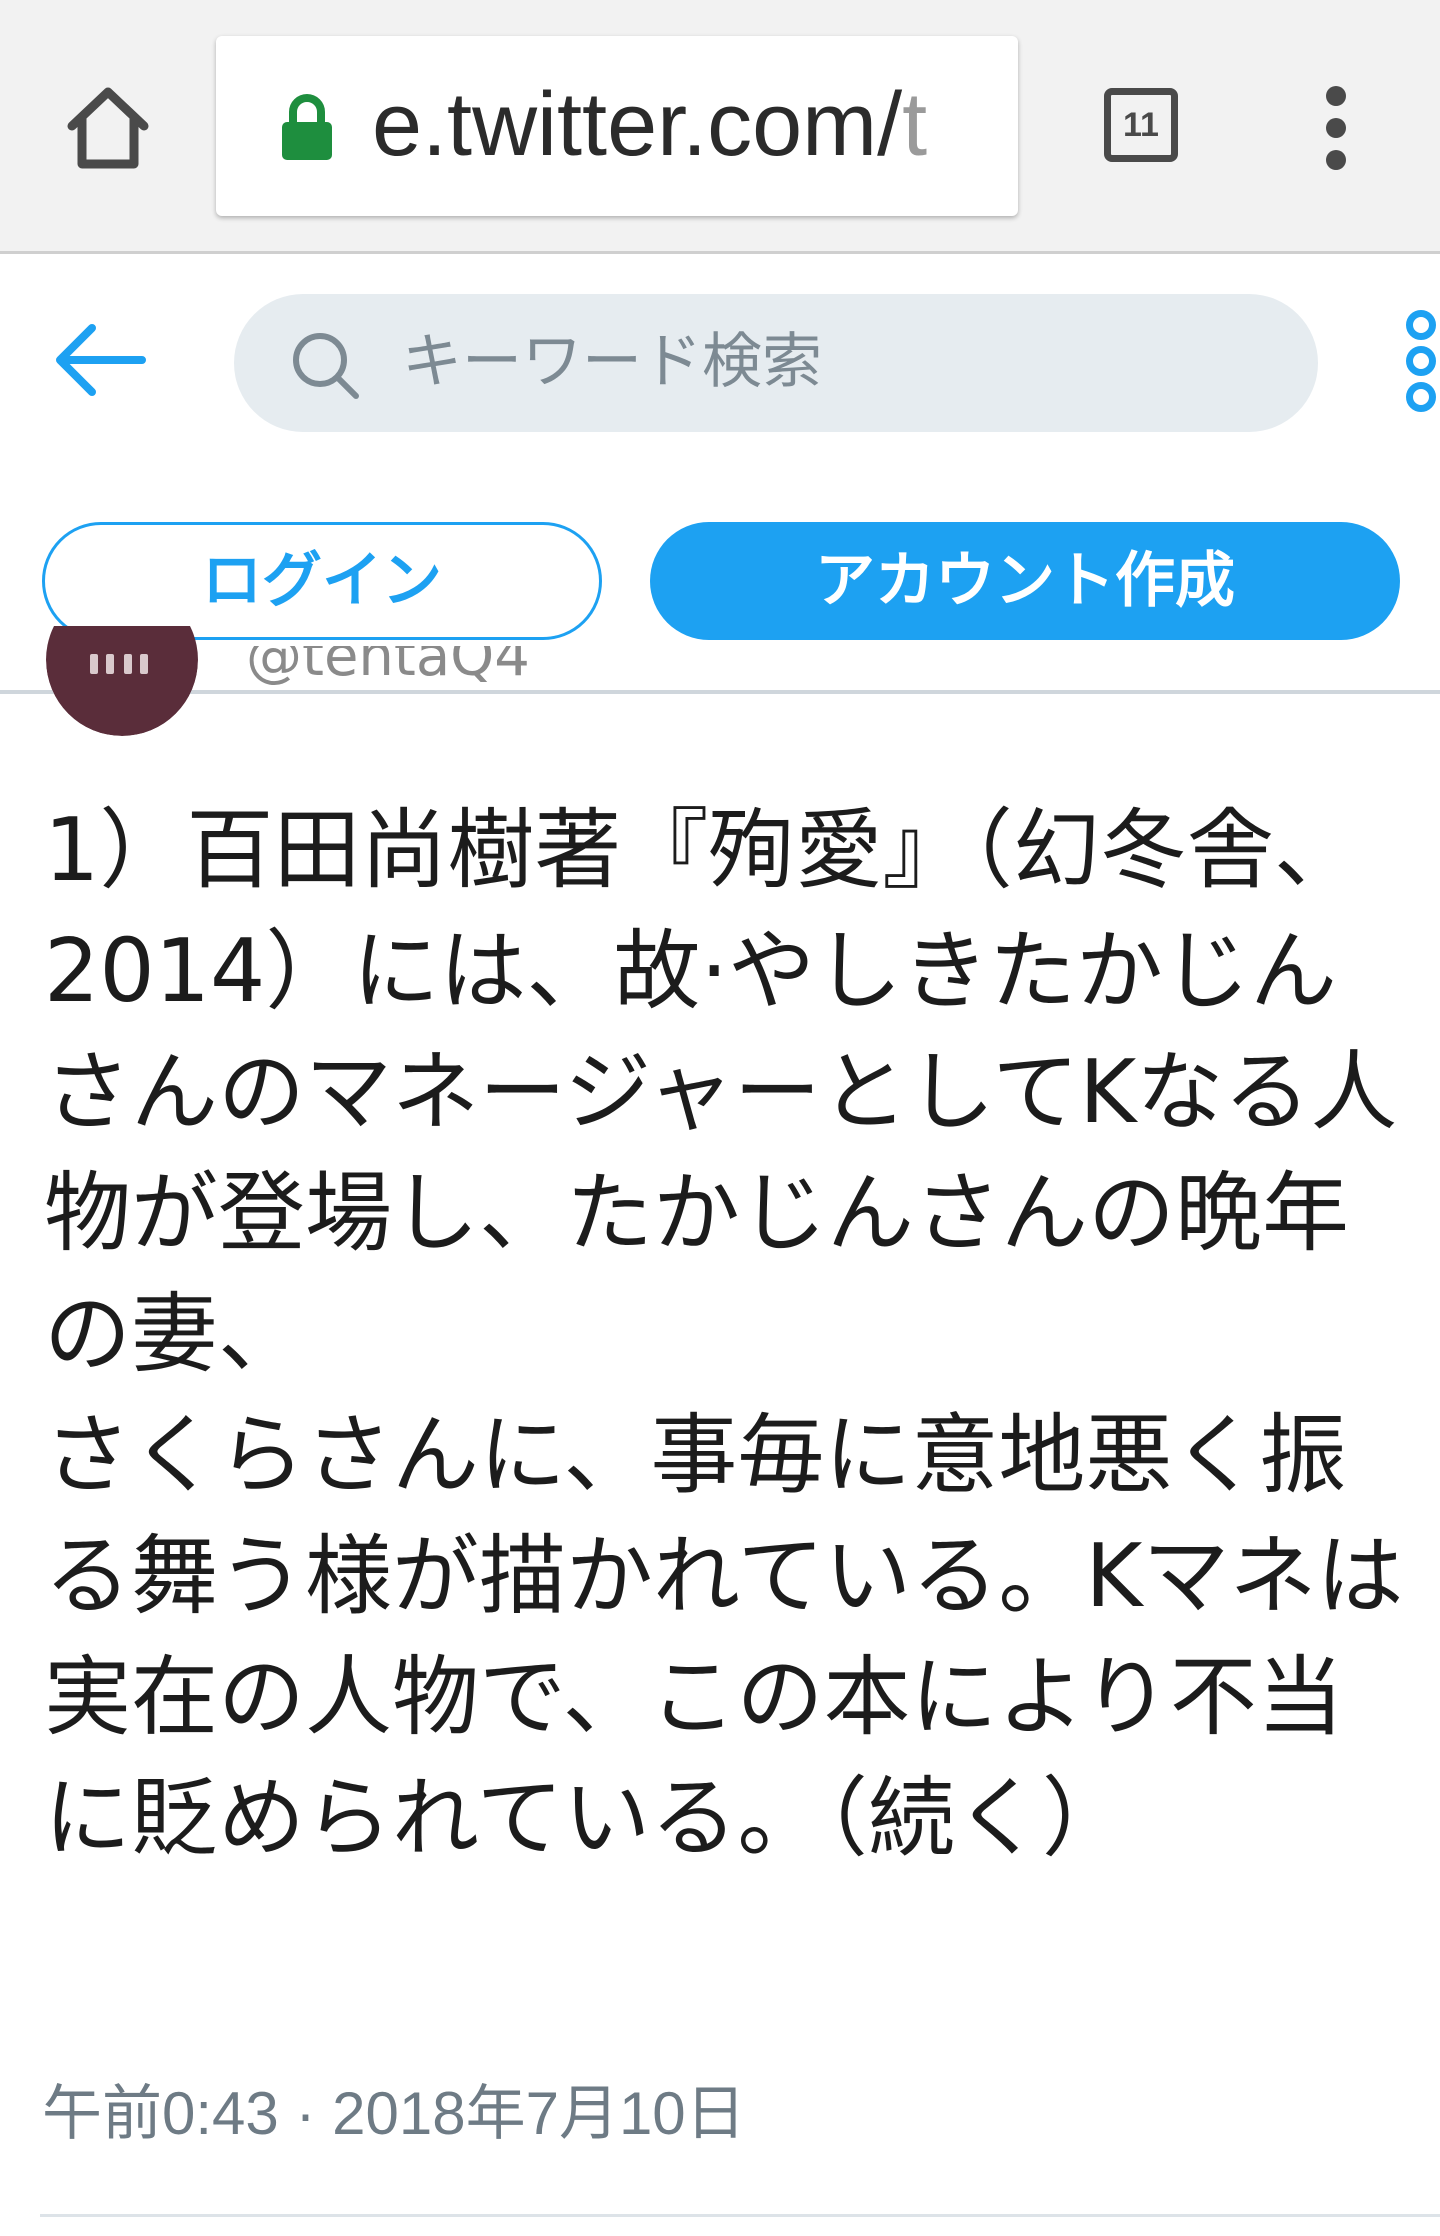  Describe the element at coordinates (388, 667) in the screenshot. I see `user-handle-text: @tentaQ4` at that location.